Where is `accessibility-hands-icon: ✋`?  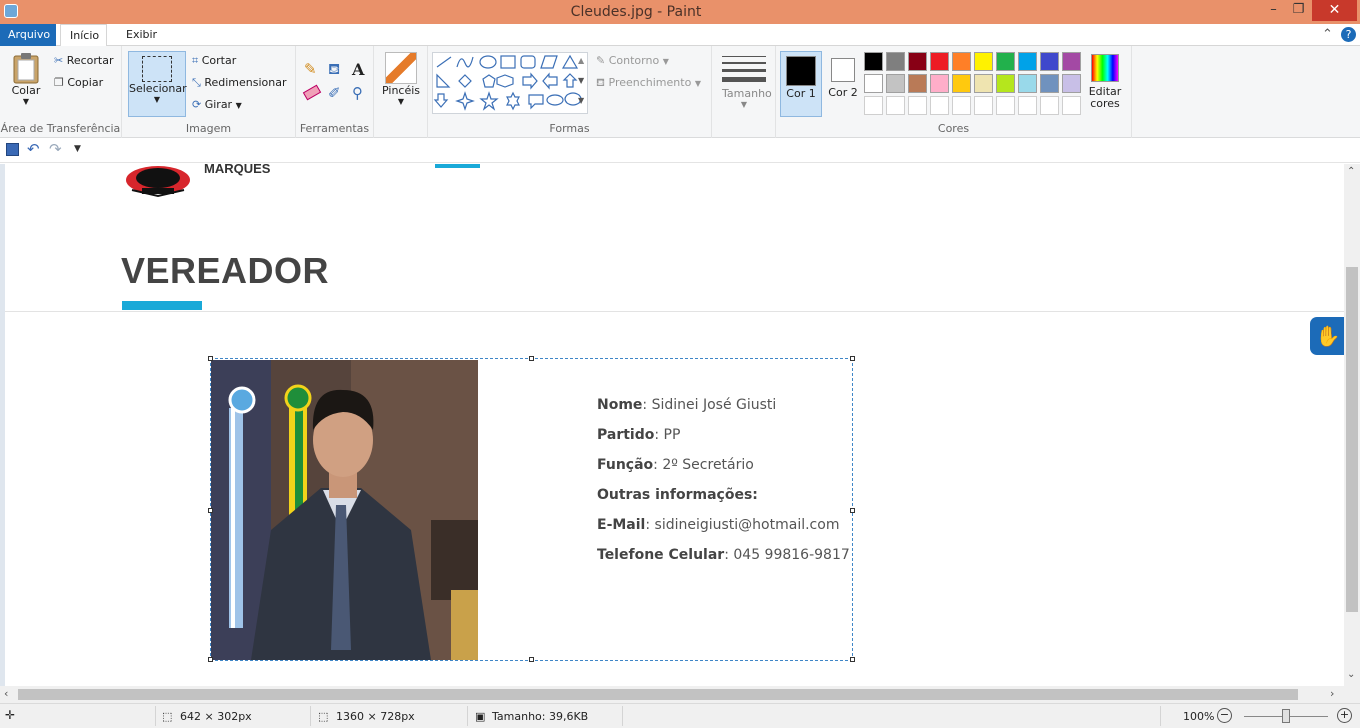 accessibility-hands-icon: ✋ is located at coordinates (1327, 336).